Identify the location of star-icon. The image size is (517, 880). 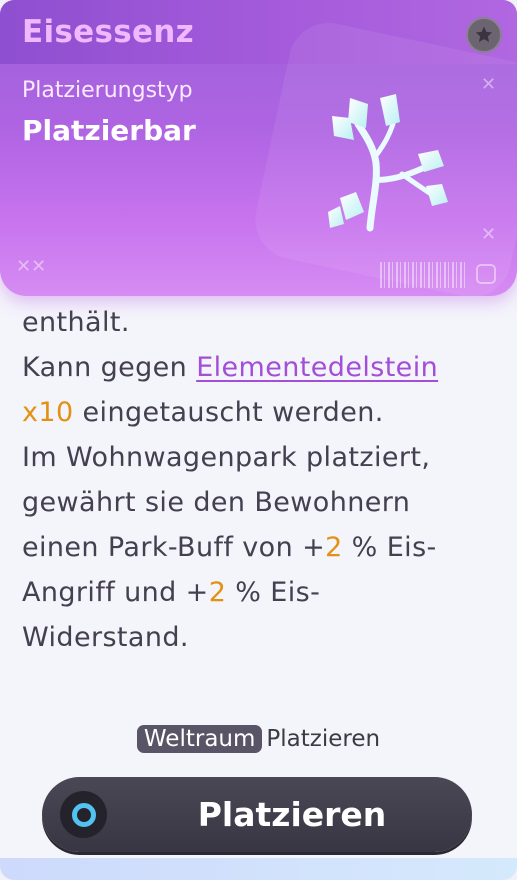
(484, 34).